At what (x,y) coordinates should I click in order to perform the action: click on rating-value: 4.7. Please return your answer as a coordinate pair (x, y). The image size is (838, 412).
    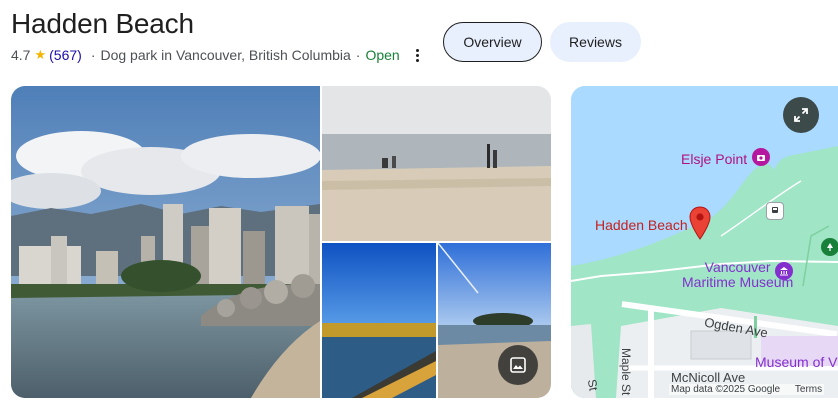
    Looking at the image, I should click on (21, 55).